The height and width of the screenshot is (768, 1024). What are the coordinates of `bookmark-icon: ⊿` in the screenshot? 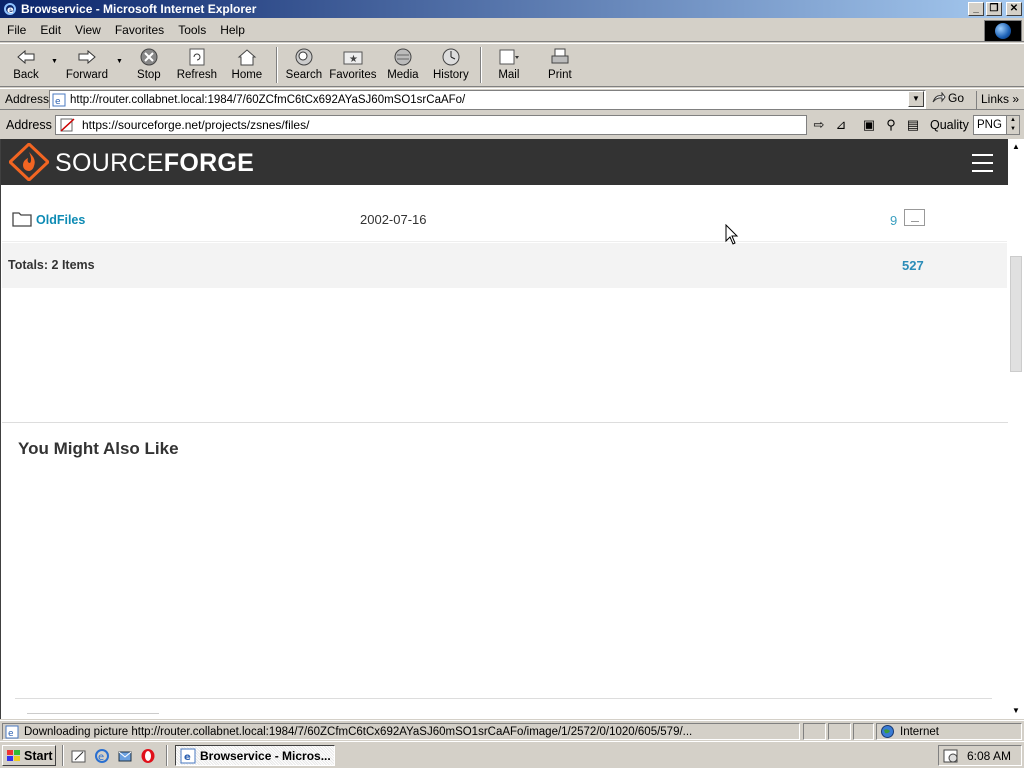 It's located at (841, 125).